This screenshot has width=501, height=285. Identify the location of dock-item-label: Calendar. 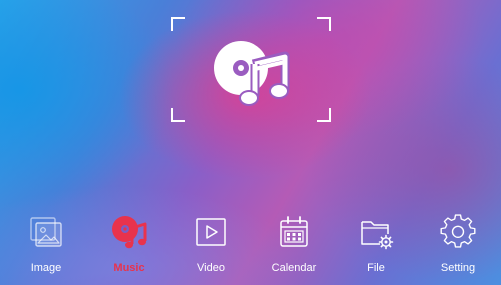
(294, 268).